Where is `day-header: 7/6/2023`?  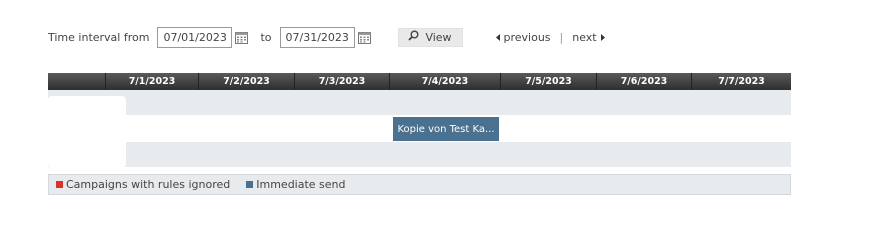 day-header: 7/6/2023 is located at coordinates (644, 81).